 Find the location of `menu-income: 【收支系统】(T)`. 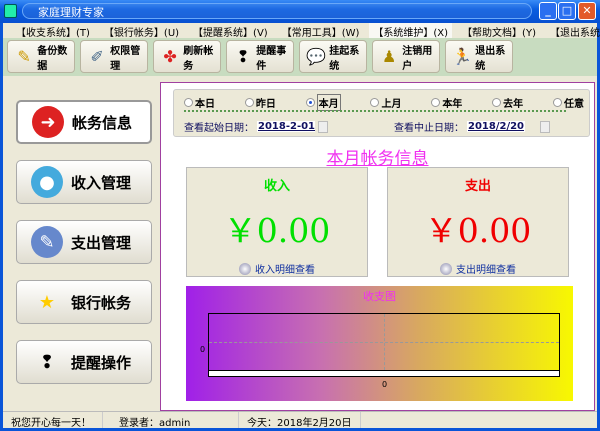

menu-income: 【收支系统】(T) is located at coordinates (53, 31).